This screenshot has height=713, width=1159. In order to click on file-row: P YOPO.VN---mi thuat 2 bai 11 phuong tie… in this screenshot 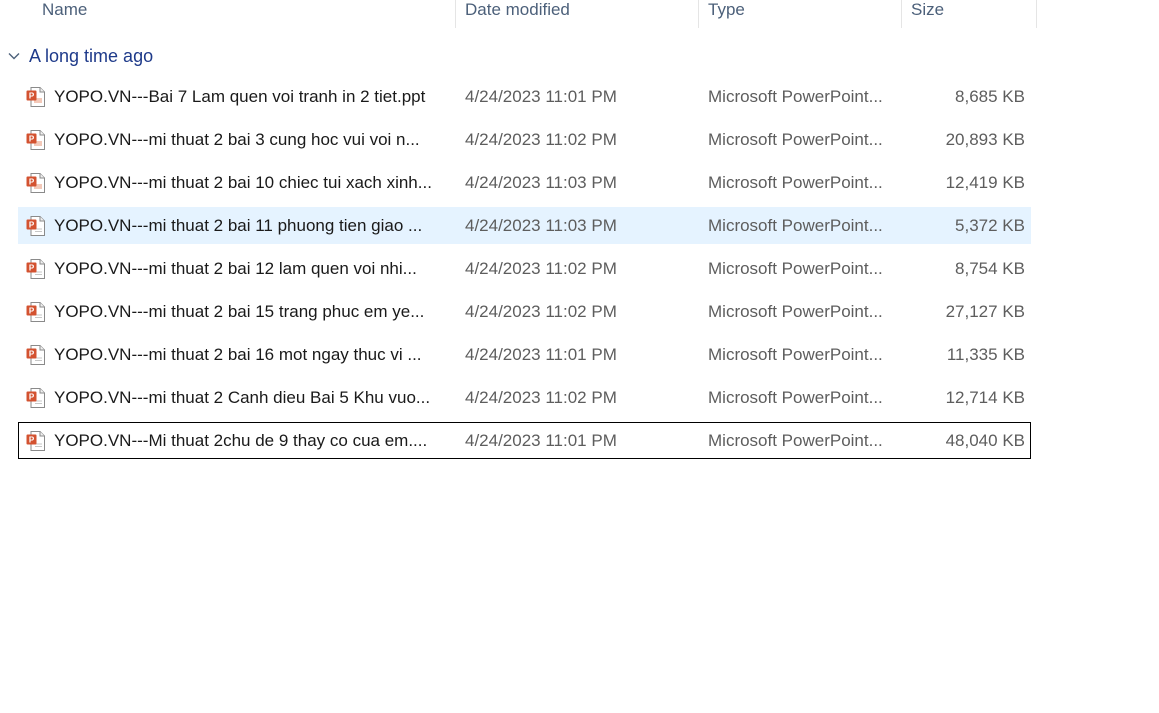, I will do `click(524, 225)`.